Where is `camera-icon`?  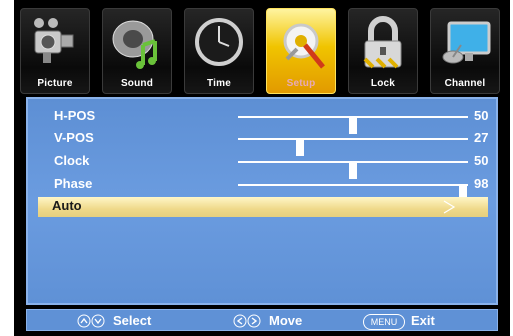
camera-icon is located at coordinates (54, 40).